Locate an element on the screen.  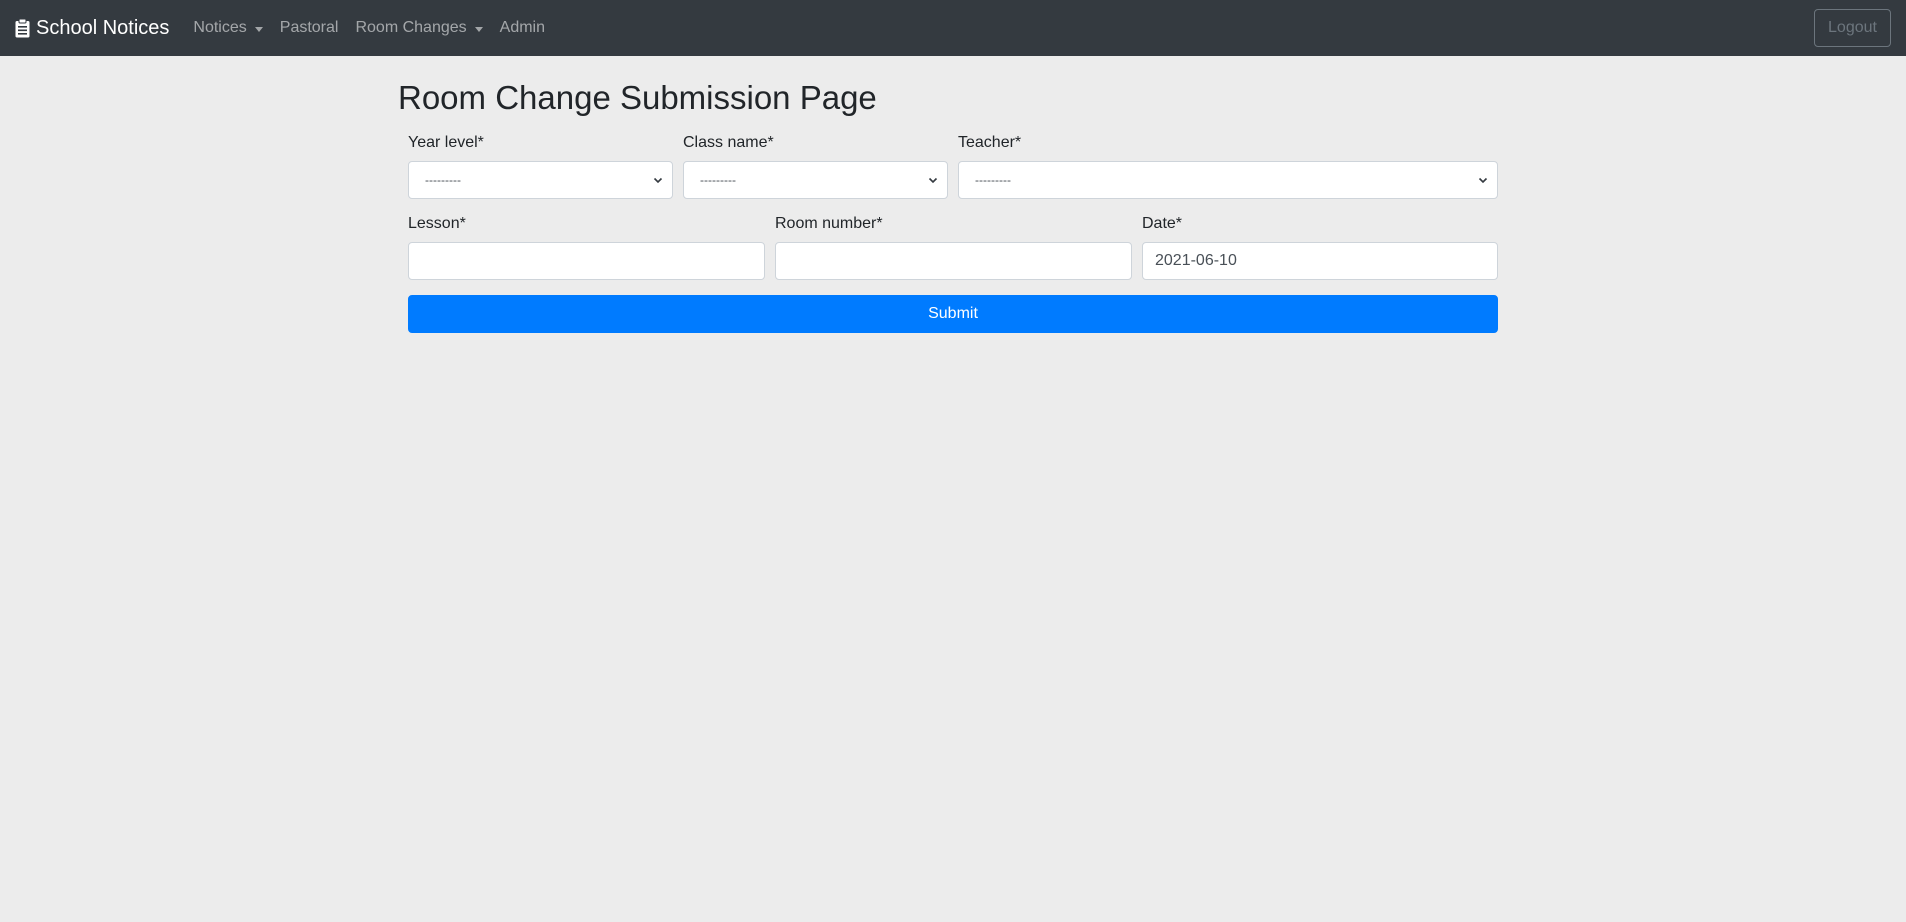
lesson-group: Lesson* is located at coordinates (586, 247).